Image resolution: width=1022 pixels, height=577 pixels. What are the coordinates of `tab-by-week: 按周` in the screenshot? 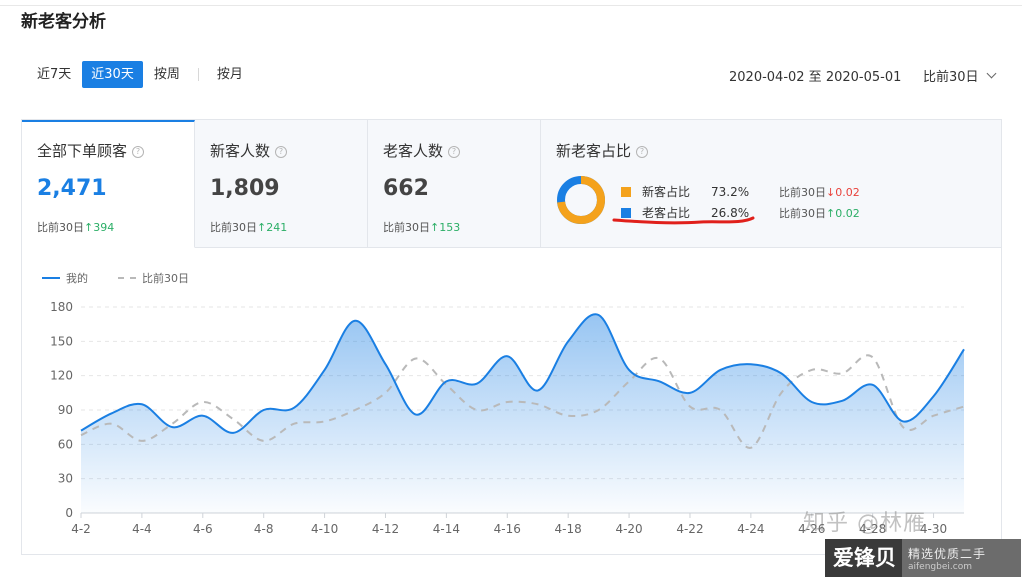 It's located at (167, 74).